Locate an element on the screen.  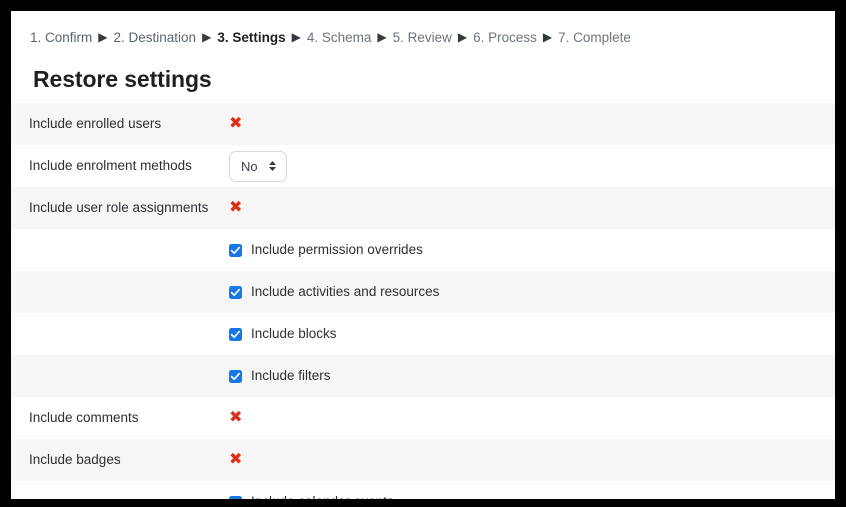
breadcrumb-step-5: 5. Review is located at coordinates (422, 38).